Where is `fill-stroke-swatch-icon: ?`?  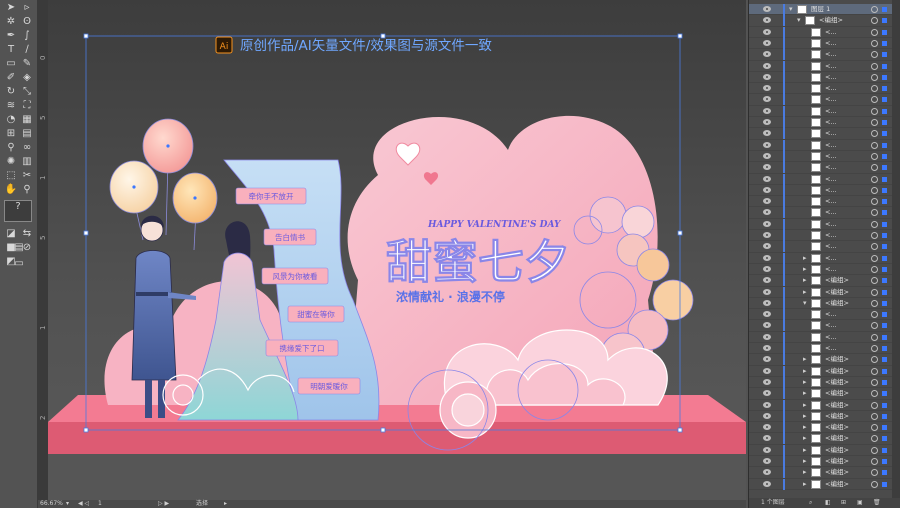
fill-stroke-swatch-icon: ? is located at coordinates (18, 211).